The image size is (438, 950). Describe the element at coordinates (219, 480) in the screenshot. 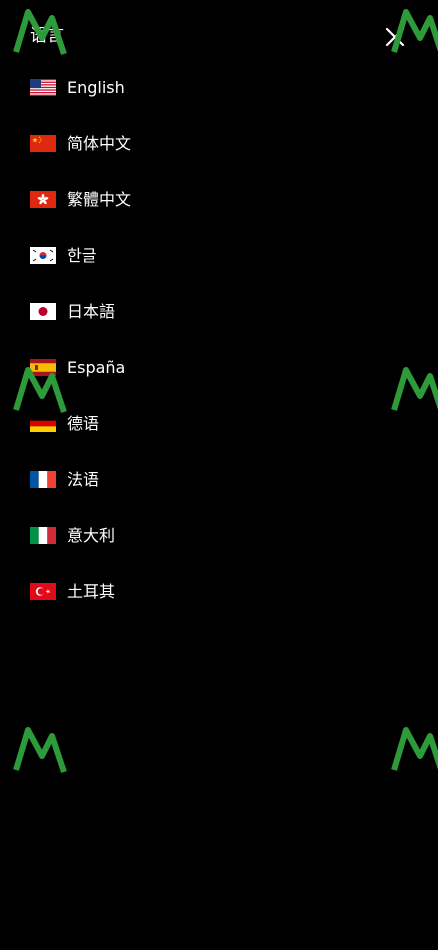

I see `language-item-french: 法语` at that location.